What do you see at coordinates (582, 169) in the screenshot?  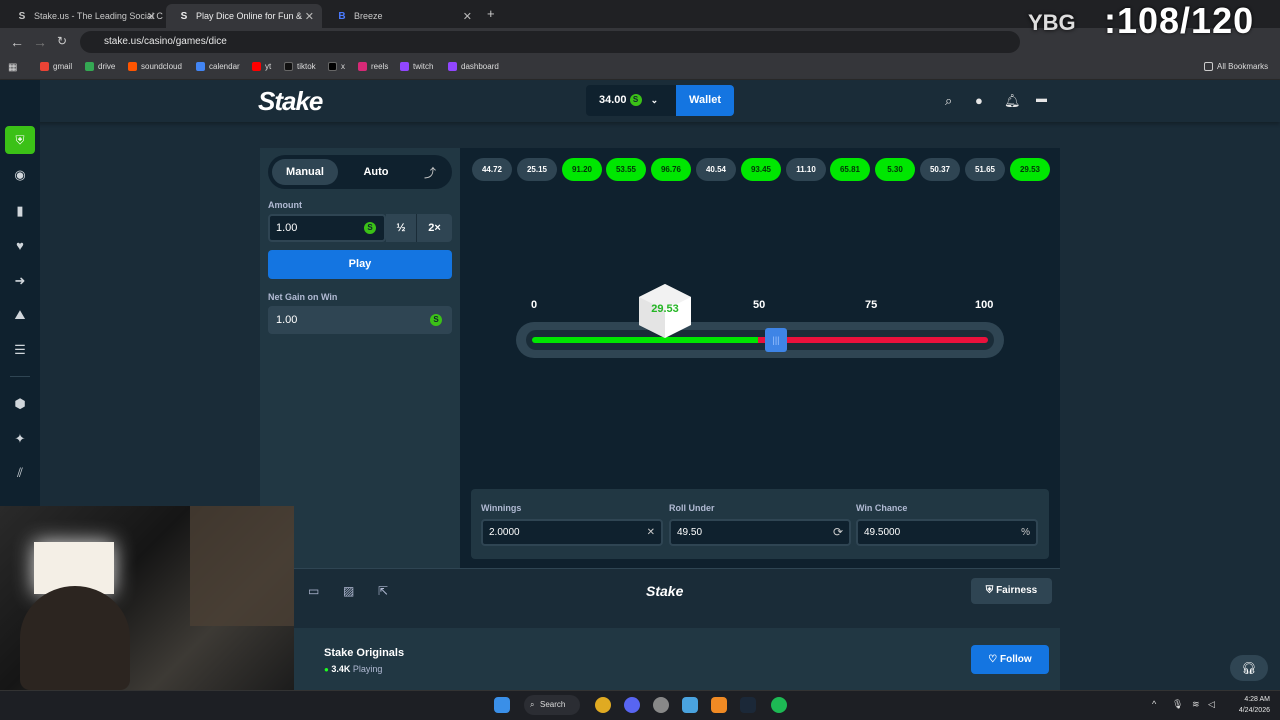 I see `history-chip: 91.20` at bounding box center [582, 169].